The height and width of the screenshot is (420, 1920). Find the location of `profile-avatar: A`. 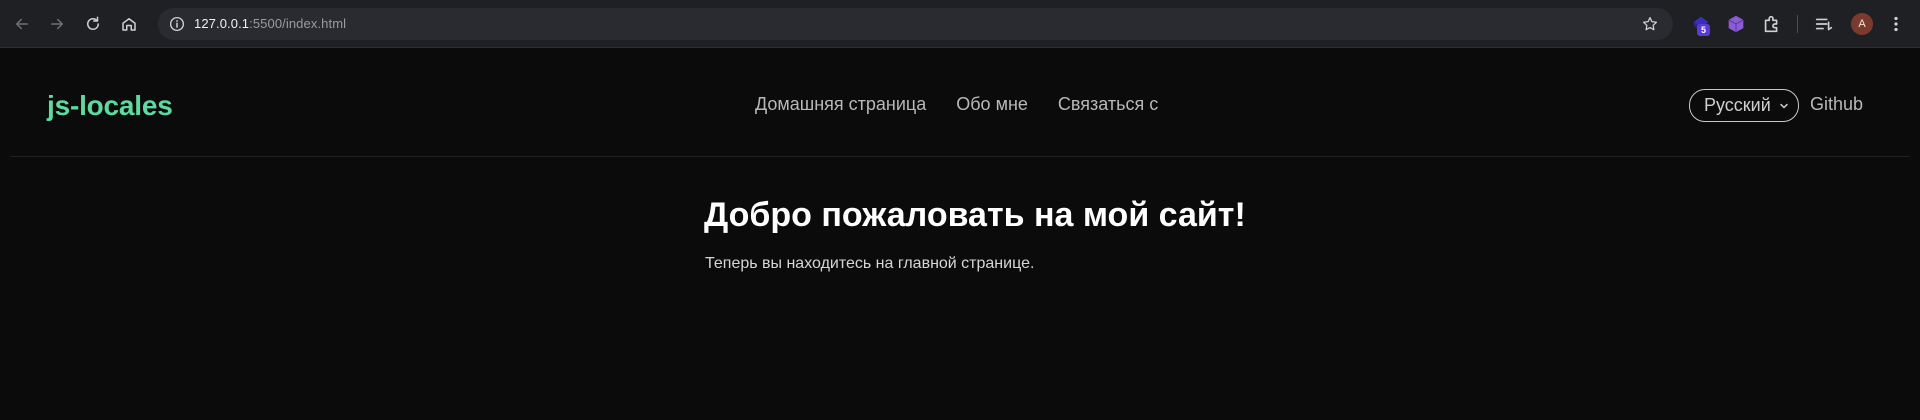

profile-avatar: A is located at coordinates (1862, 24).